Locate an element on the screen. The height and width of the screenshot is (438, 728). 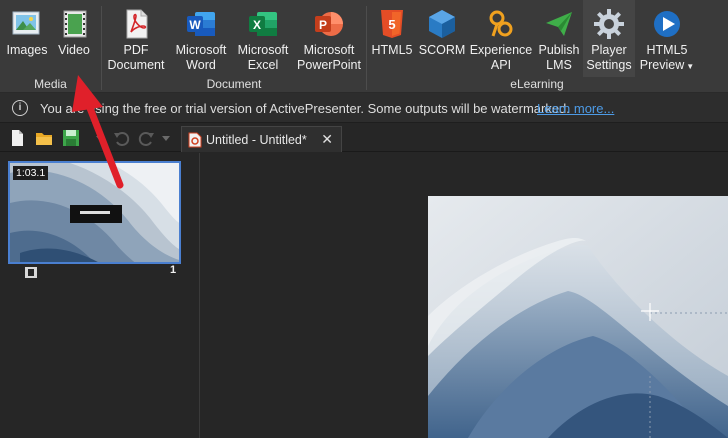
html5-preview-button: HTML5 Preview ▼ is located at coordinates (667, 37).